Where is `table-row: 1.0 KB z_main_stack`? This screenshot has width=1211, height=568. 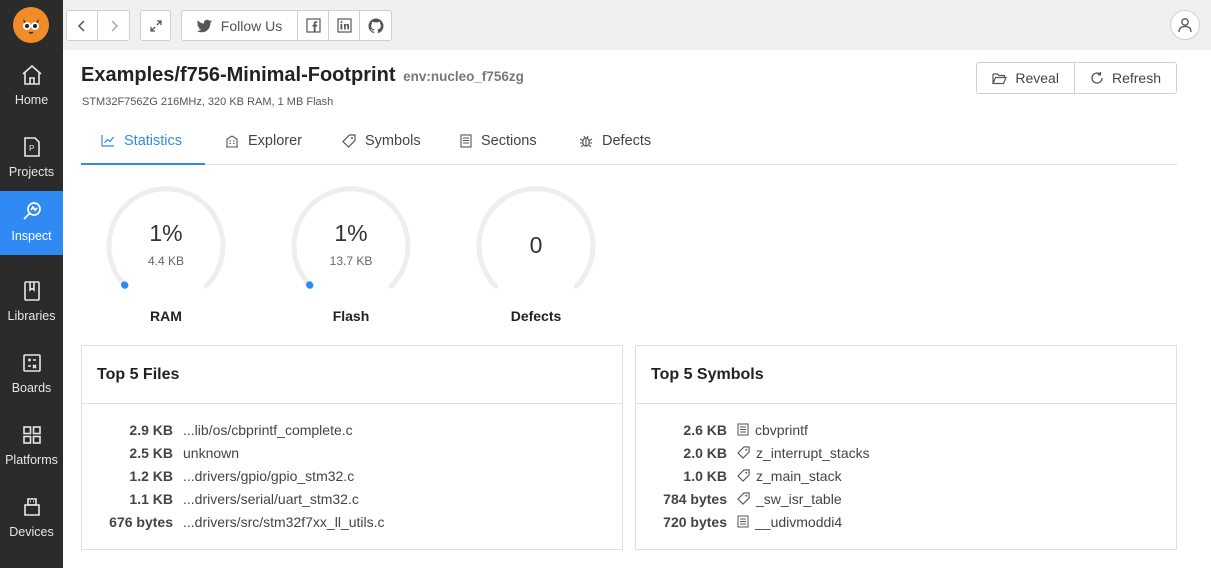 table-row: 1.0 KB z_main_stack is located at coordinates (906, 475).